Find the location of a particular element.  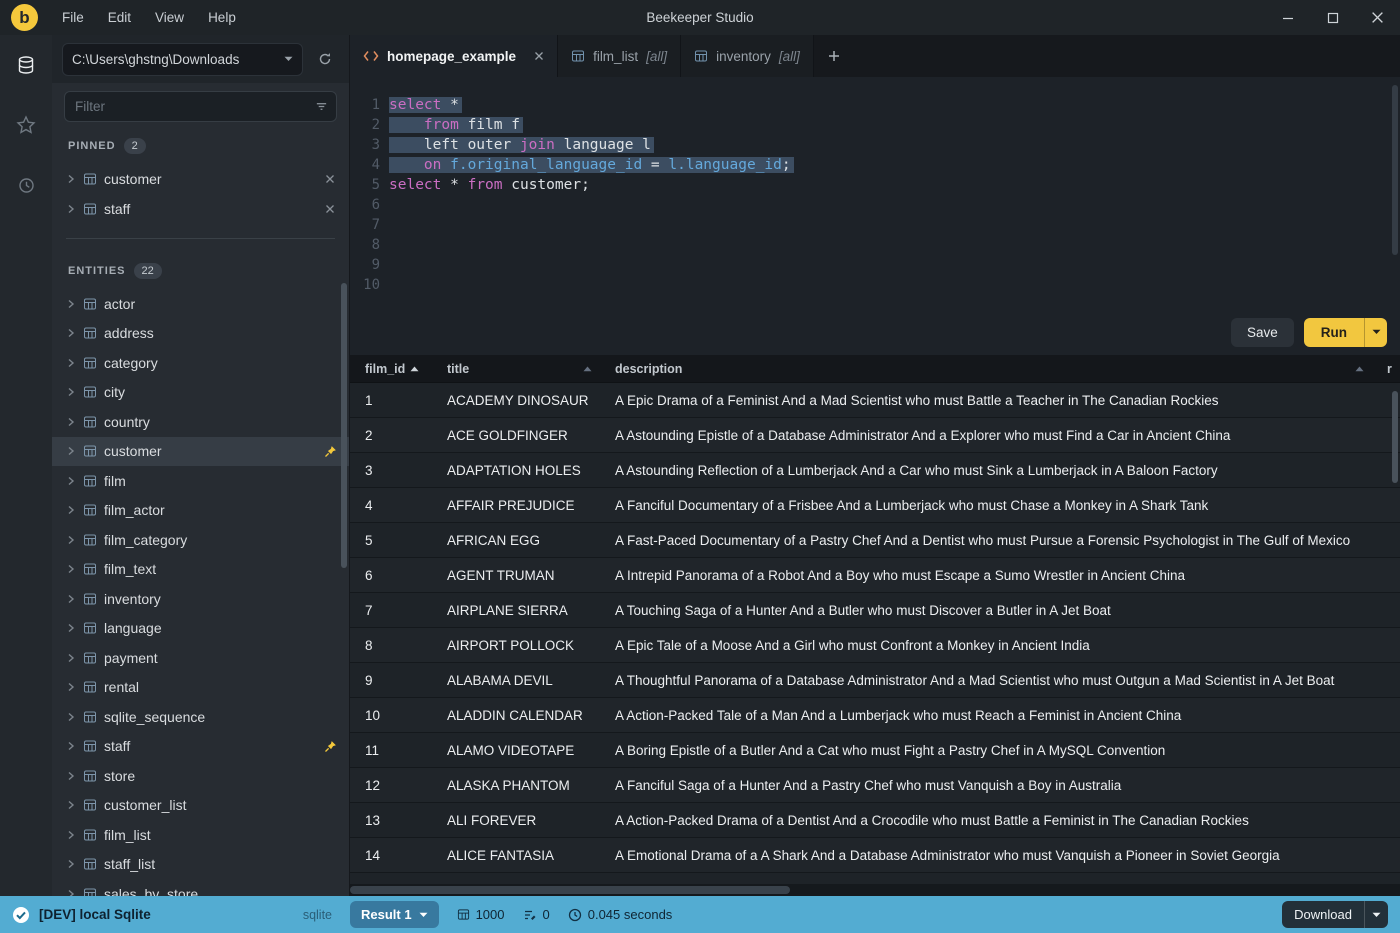

favorites-rail-button is located at coordinates (26, 125).